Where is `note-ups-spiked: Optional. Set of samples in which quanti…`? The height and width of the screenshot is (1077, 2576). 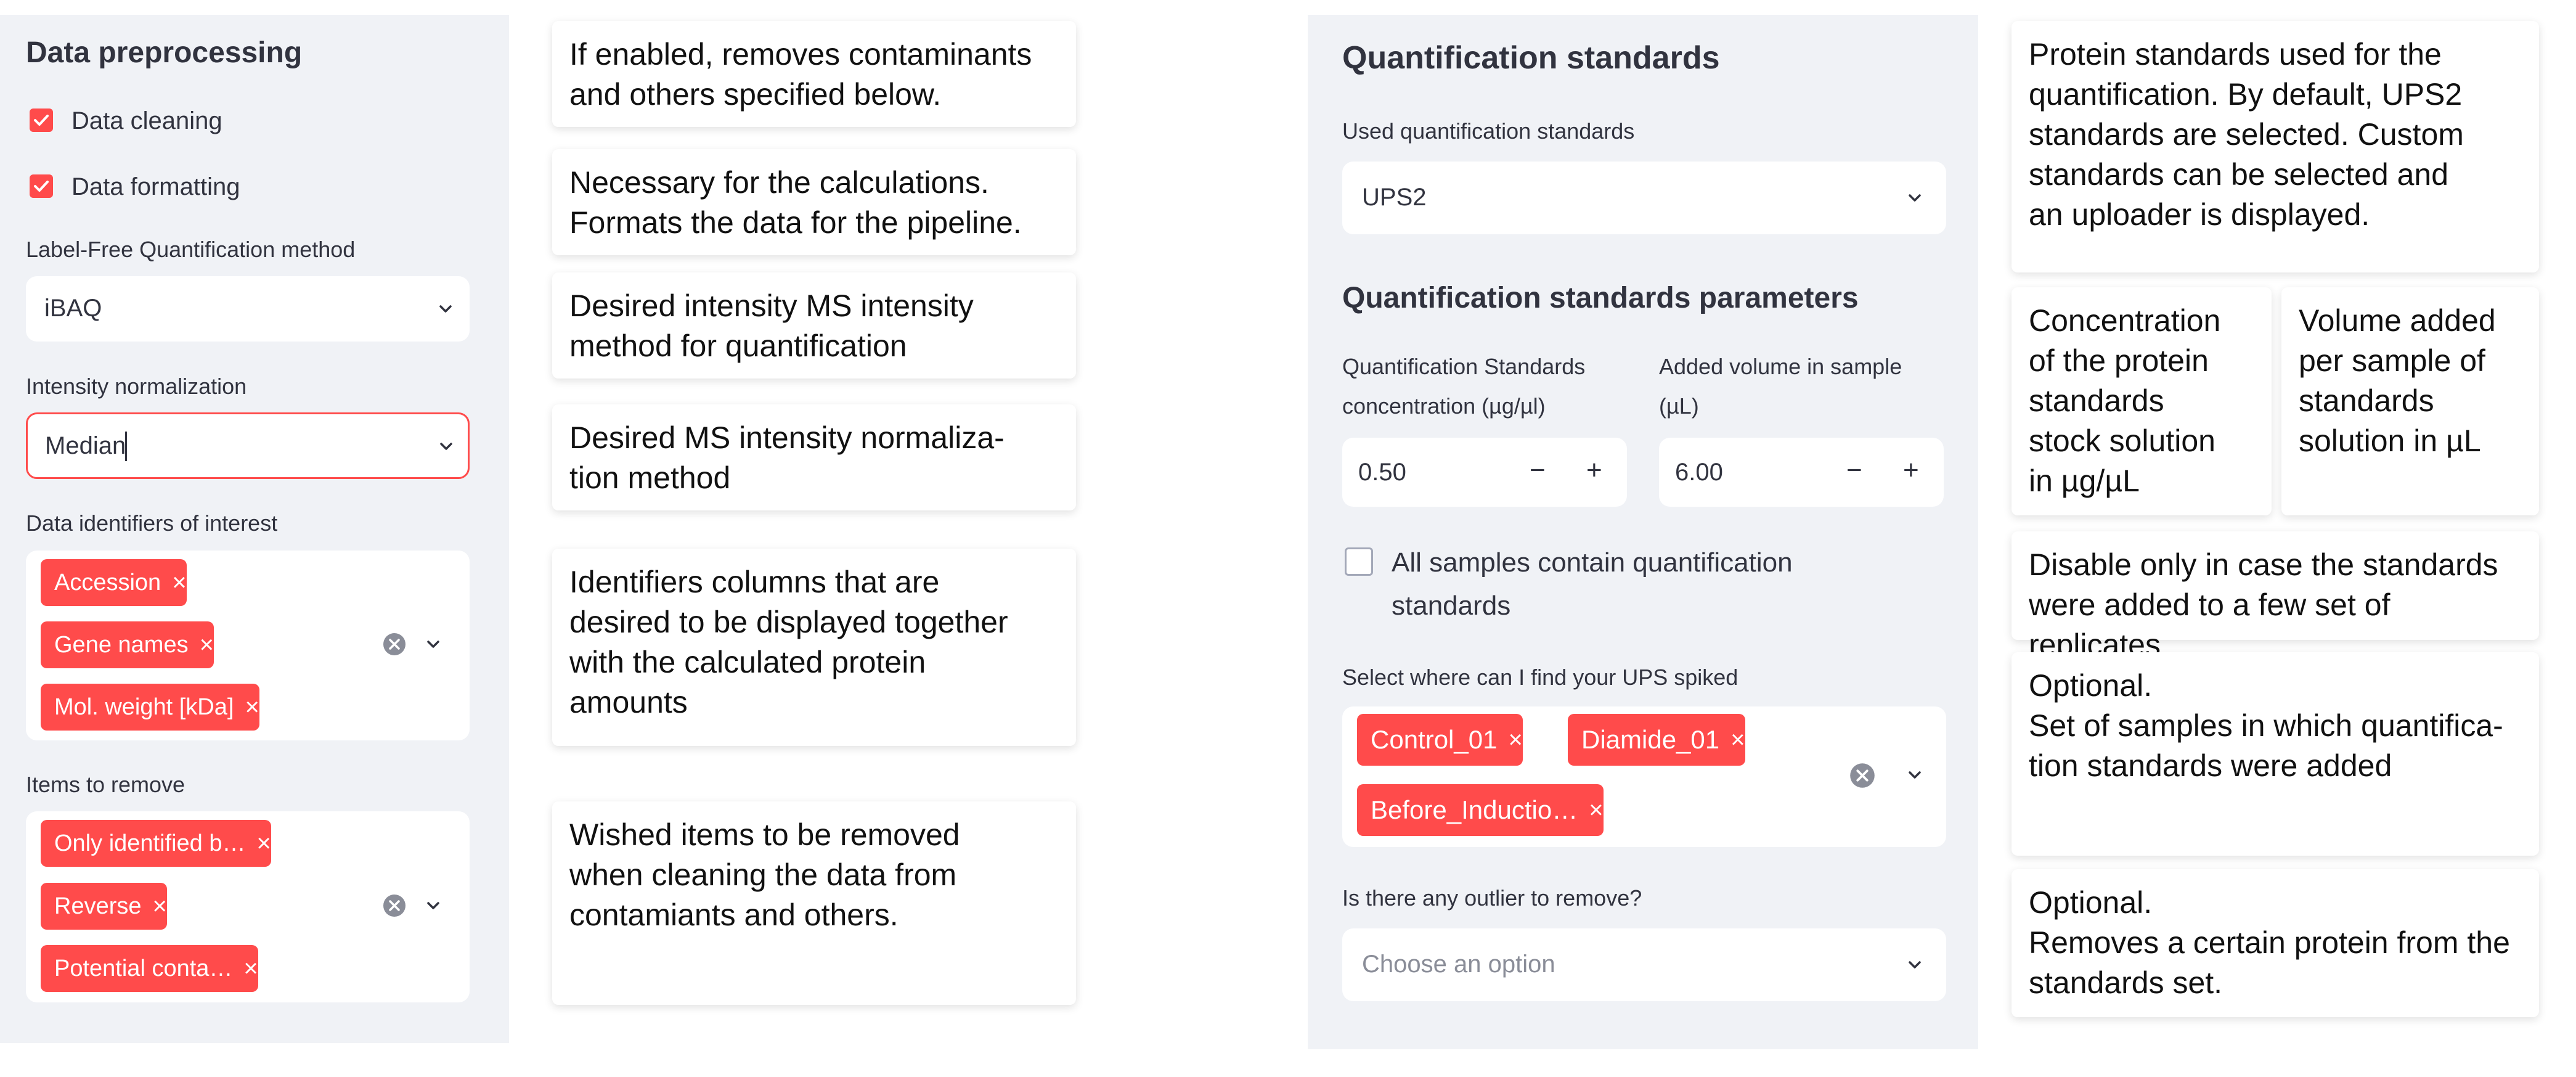
note-ups-spiked: Optional. Set of samples in which quanti… is located at coordinates (2275, 754).